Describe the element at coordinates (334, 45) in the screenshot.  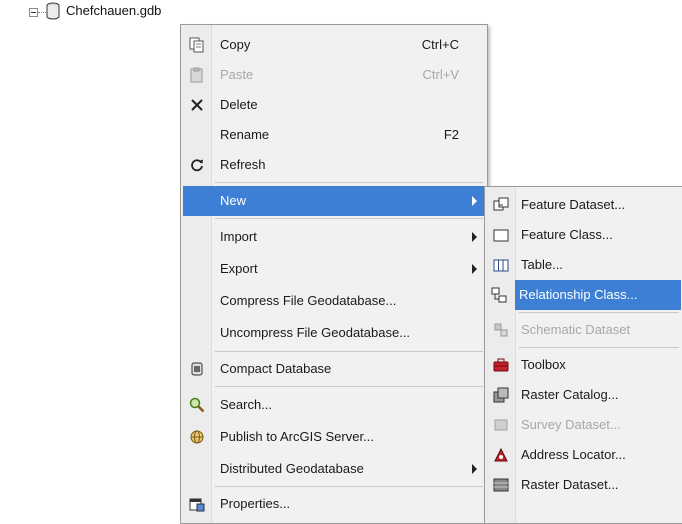
I see `menu-item-copy: Copy Ctrl+C` at that location.